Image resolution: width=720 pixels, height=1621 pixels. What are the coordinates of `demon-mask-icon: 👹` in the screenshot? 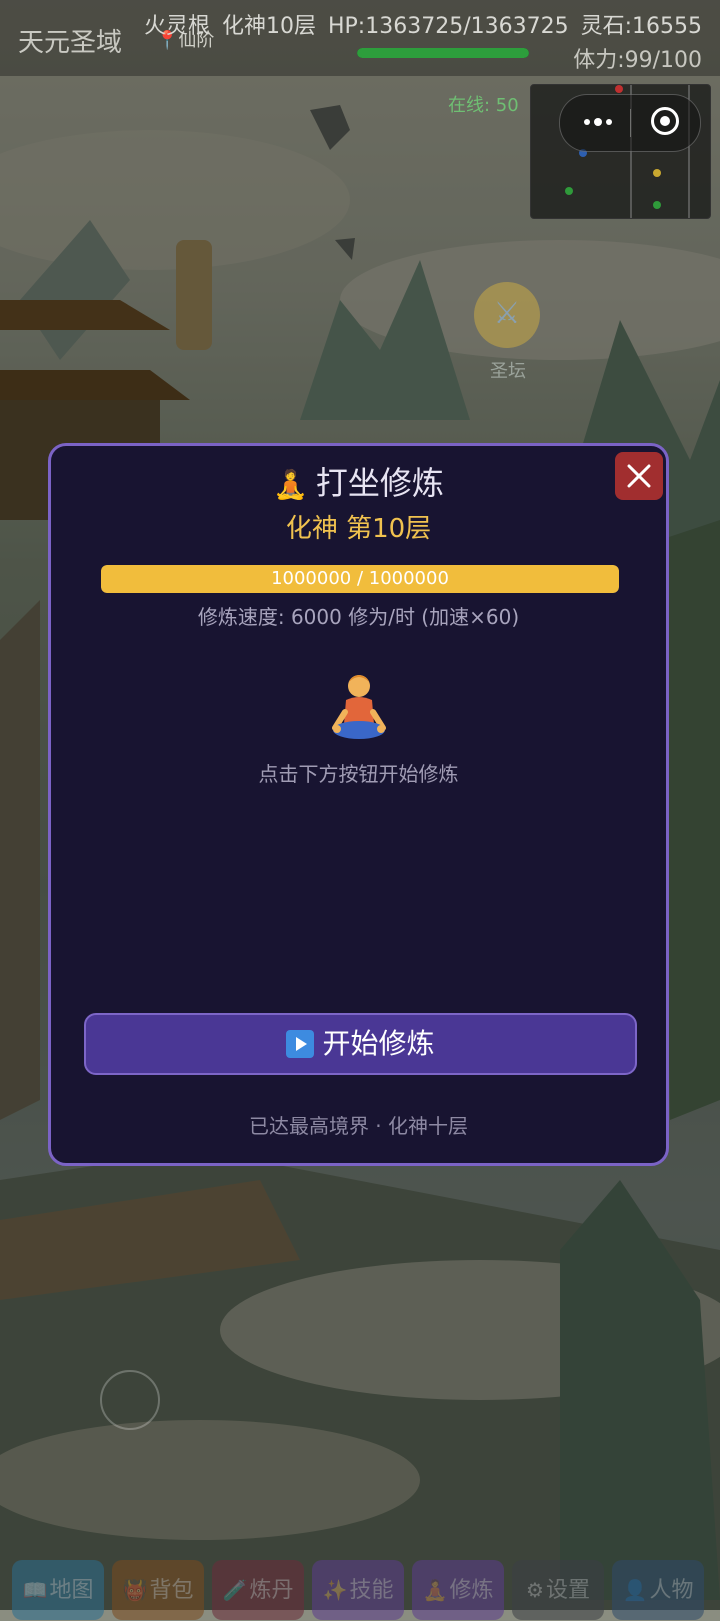 It's located at (135, 1590).